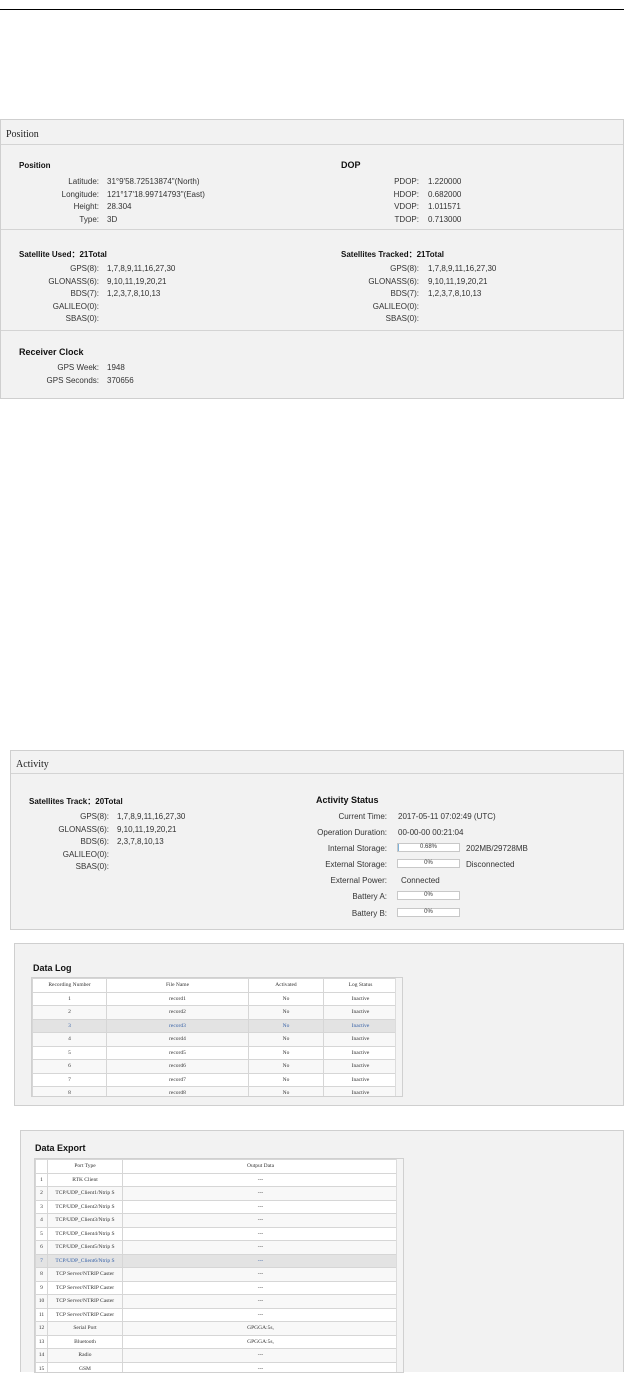 This screenshot has height=1373, width=624. What do you see at coordinates (60, 1148) in the screenshot?
I see `data-export-title: Data Export` at bounding box center [60, 1148].